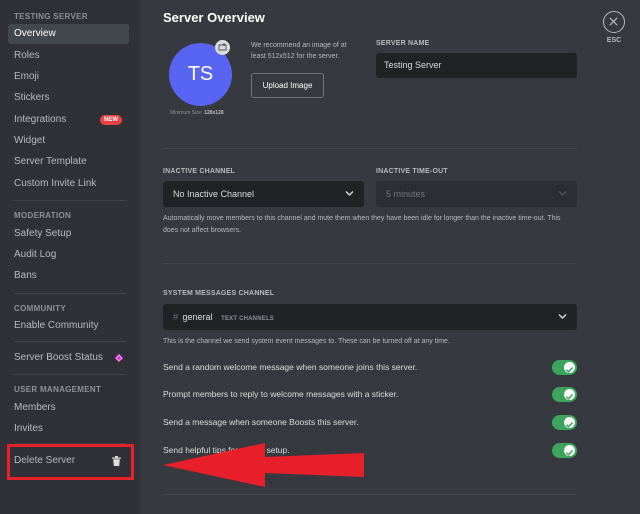 The width and height of the screenshot is (640, 514). Describe the element at coordinates (68, 276) in the screenshot. I see `sidebar-item-bans: Bans` at that location.